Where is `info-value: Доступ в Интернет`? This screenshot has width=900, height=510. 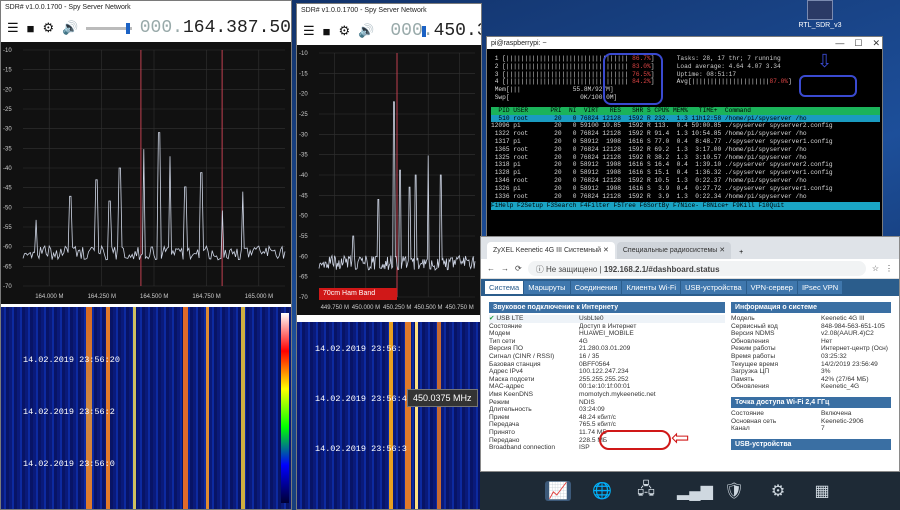
info-value: Доступ в Интернет is located at coordinates (608, 326).